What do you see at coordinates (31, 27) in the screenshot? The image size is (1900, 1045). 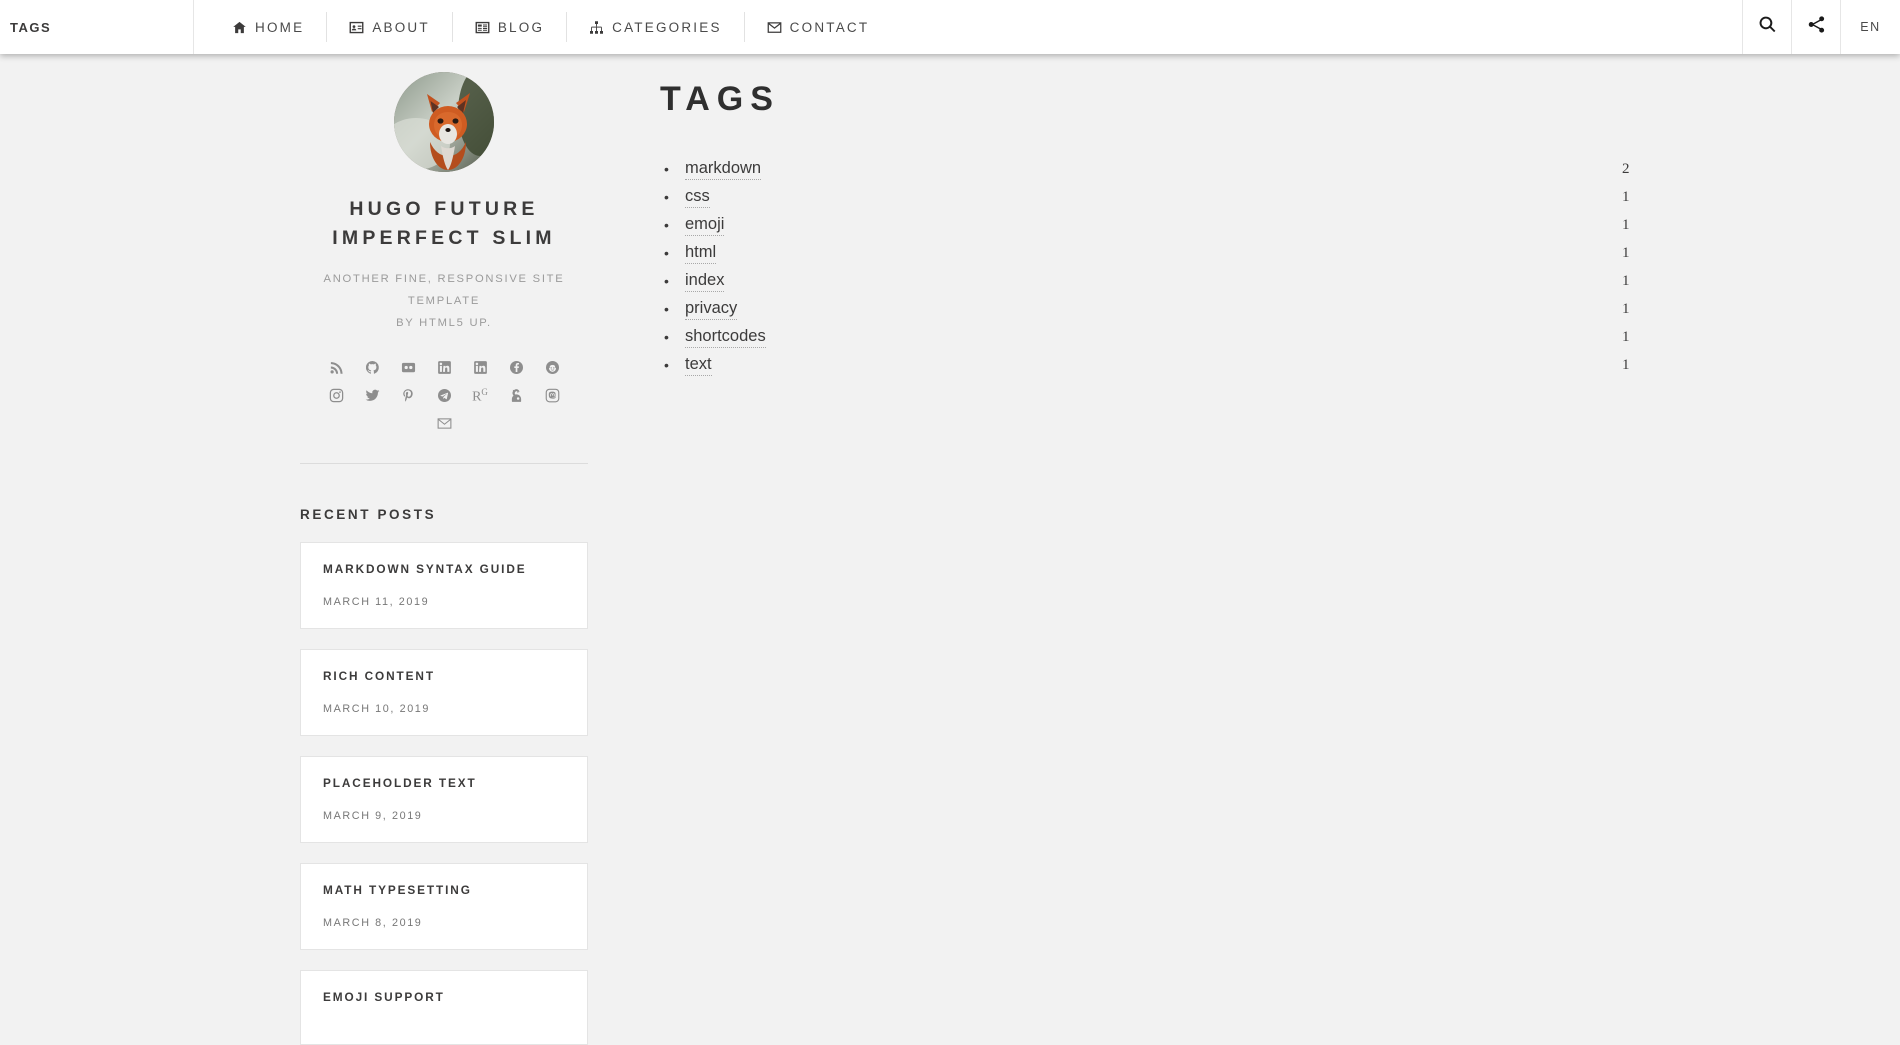 I see `site-logo-text: TAGS` at bounding box center [31, 27].